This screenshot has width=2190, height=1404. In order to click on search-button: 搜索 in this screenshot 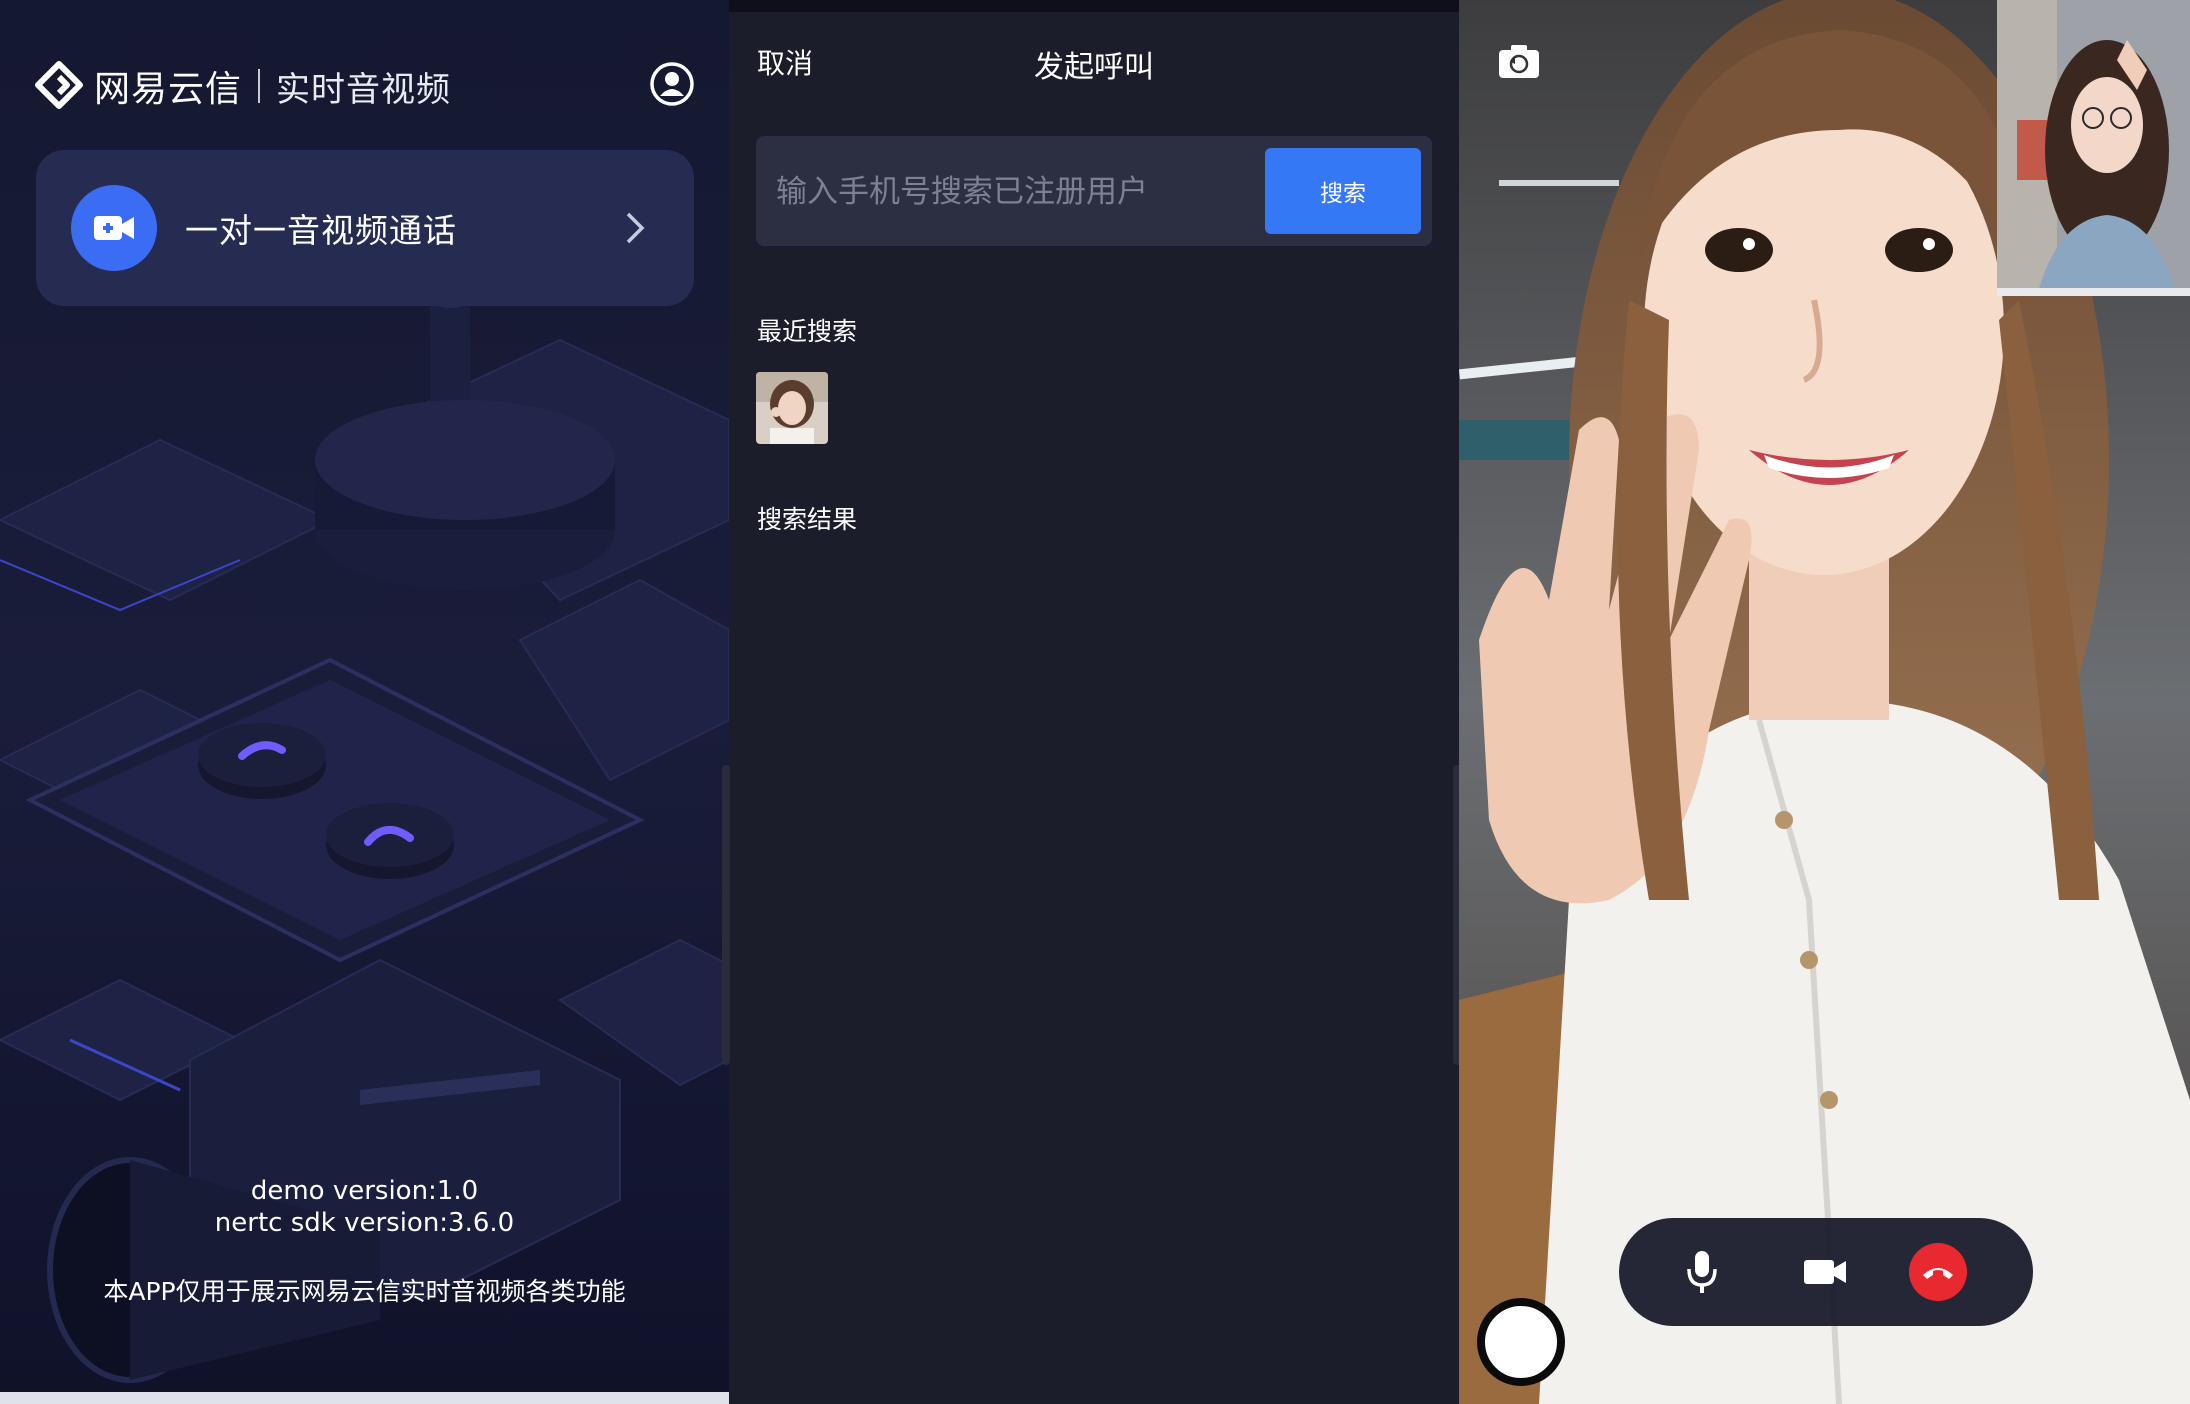, I will do `click(1343, 191)`.